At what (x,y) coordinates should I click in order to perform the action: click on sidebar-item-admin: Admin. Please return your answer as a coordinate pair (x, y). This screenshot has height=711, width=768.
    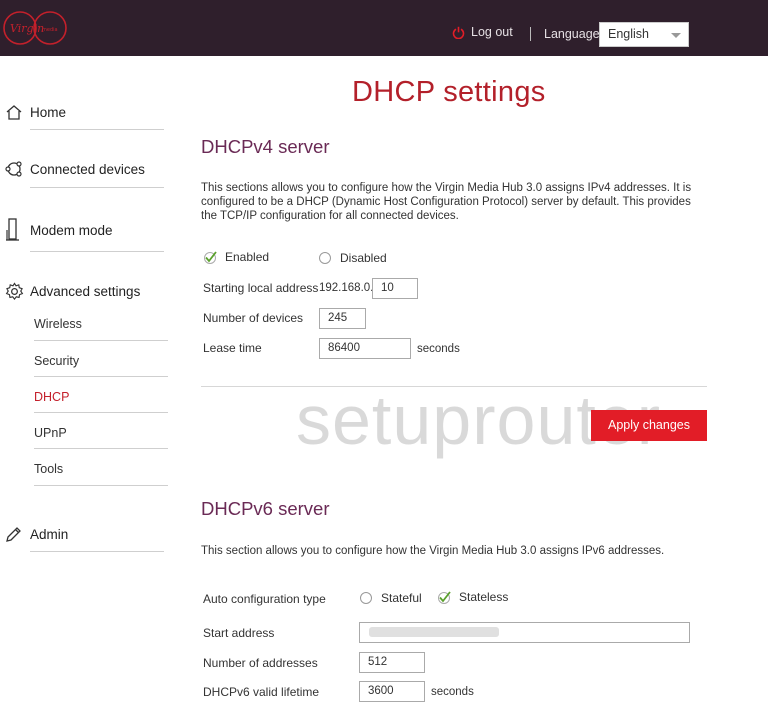
    Looking at the image, I should click on (34, 534).